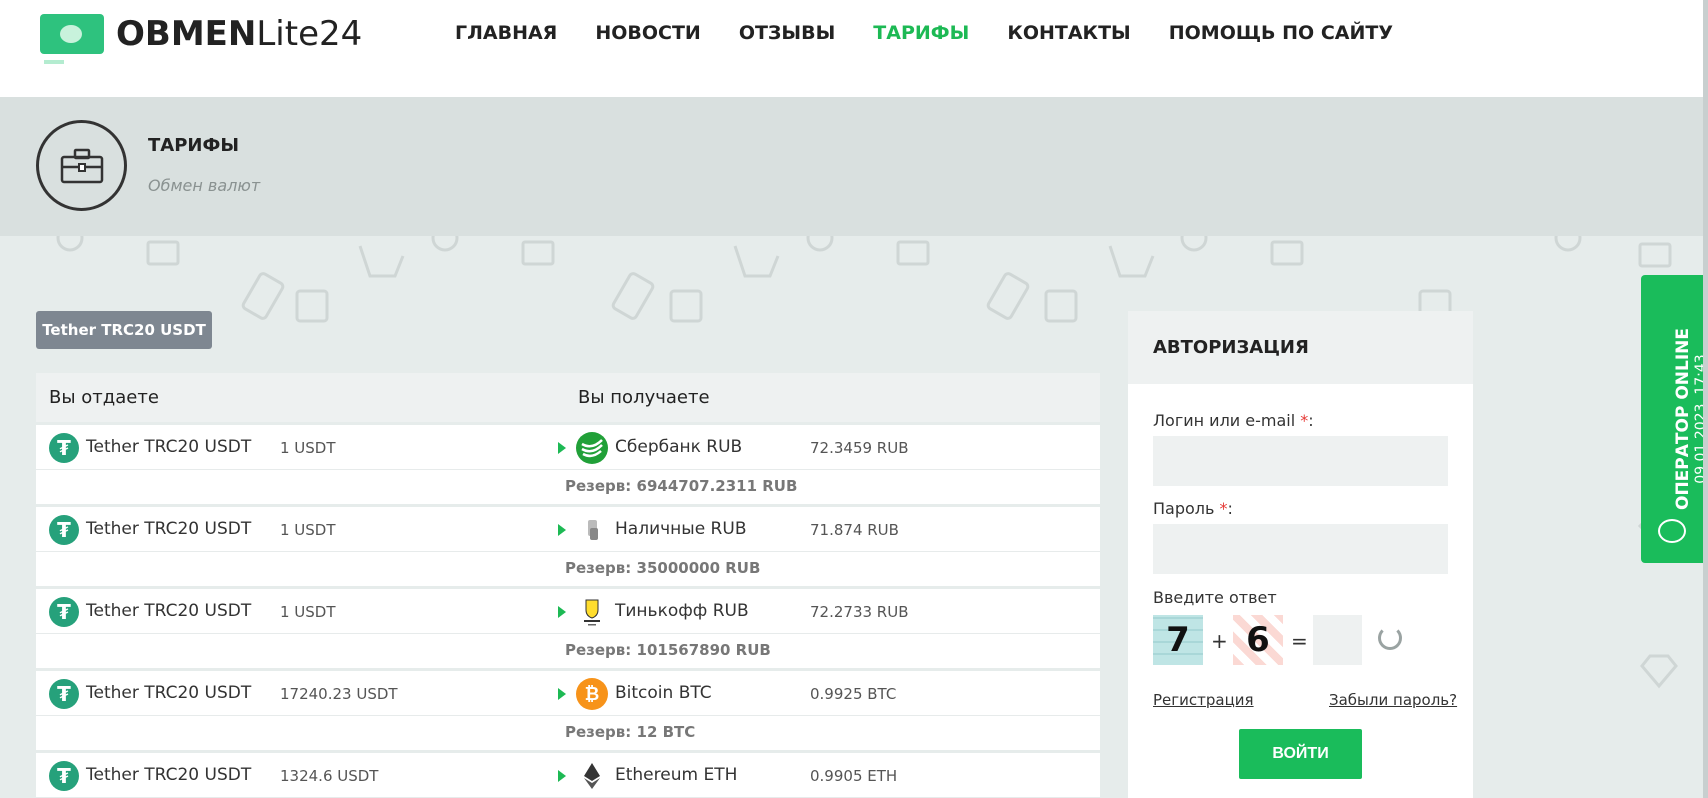 This screenshot has width=1708, height=798. What do you see at coordinates (1300, 461) in the screenshot?
I see `login-field` at bounding box center [1300, 461].